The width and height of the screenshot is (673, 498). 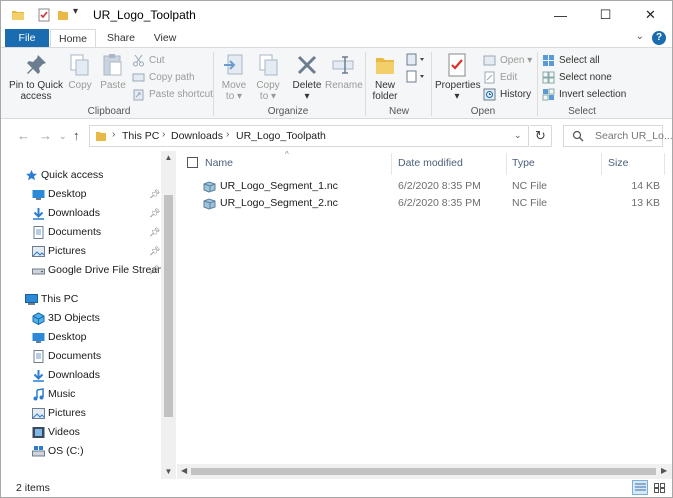 What do you see at coordinates (560, 15) in the screenshot?
I see `minimize-button: —` at bounding box center [560, 15].